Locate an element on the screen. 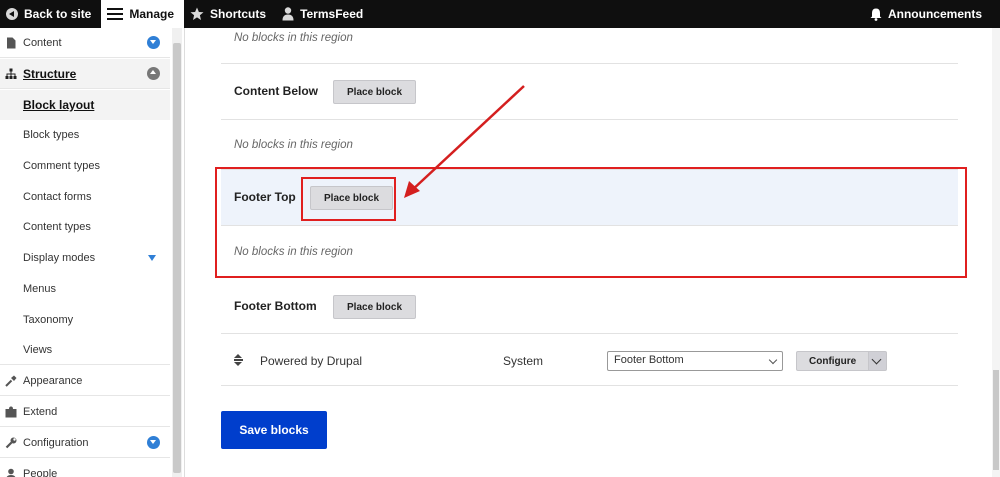 Image resolution: width=1000 pixels, height=477 pixels. sidebar-item-label: Extend is located at coordinates (40, 411).